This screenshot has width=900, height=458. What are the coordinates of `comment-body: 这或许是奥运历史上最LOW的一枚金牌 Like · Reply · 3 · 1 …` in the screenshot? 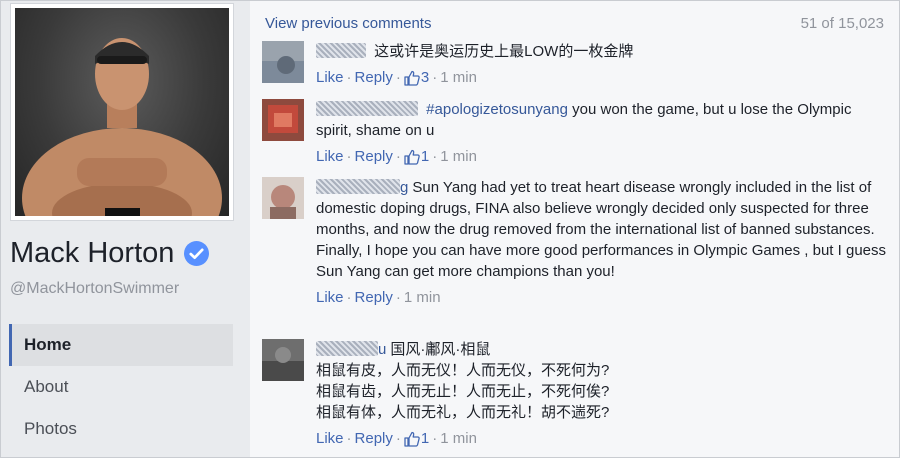 It's located at (603, 64).